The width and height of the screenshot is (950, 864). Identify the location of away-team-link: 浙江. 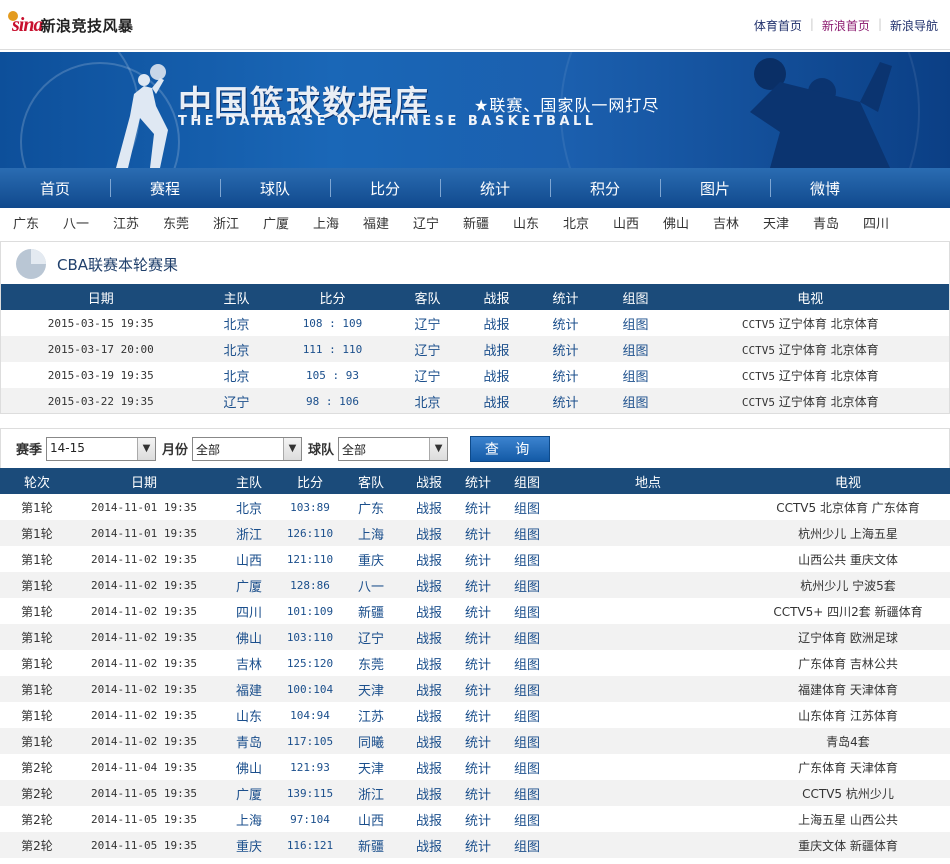
(371, 795).